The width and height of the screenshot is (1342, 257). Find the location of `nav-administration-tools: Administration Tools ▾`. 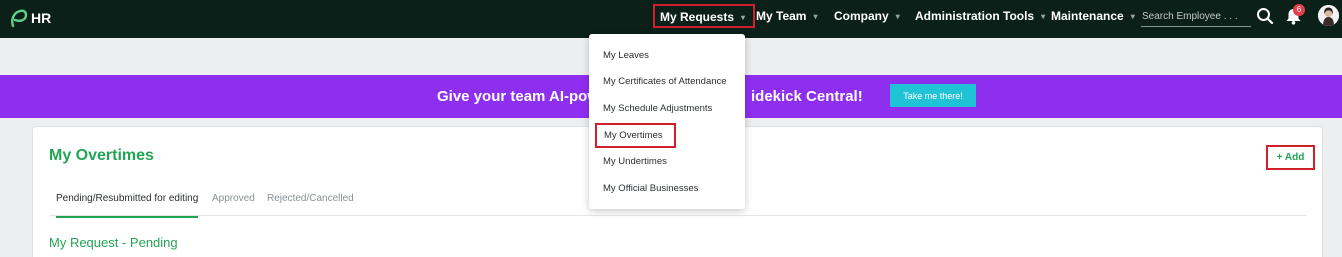

nav-administration-tools: Administration Tools ▾ is located at coordinates (980, 16).